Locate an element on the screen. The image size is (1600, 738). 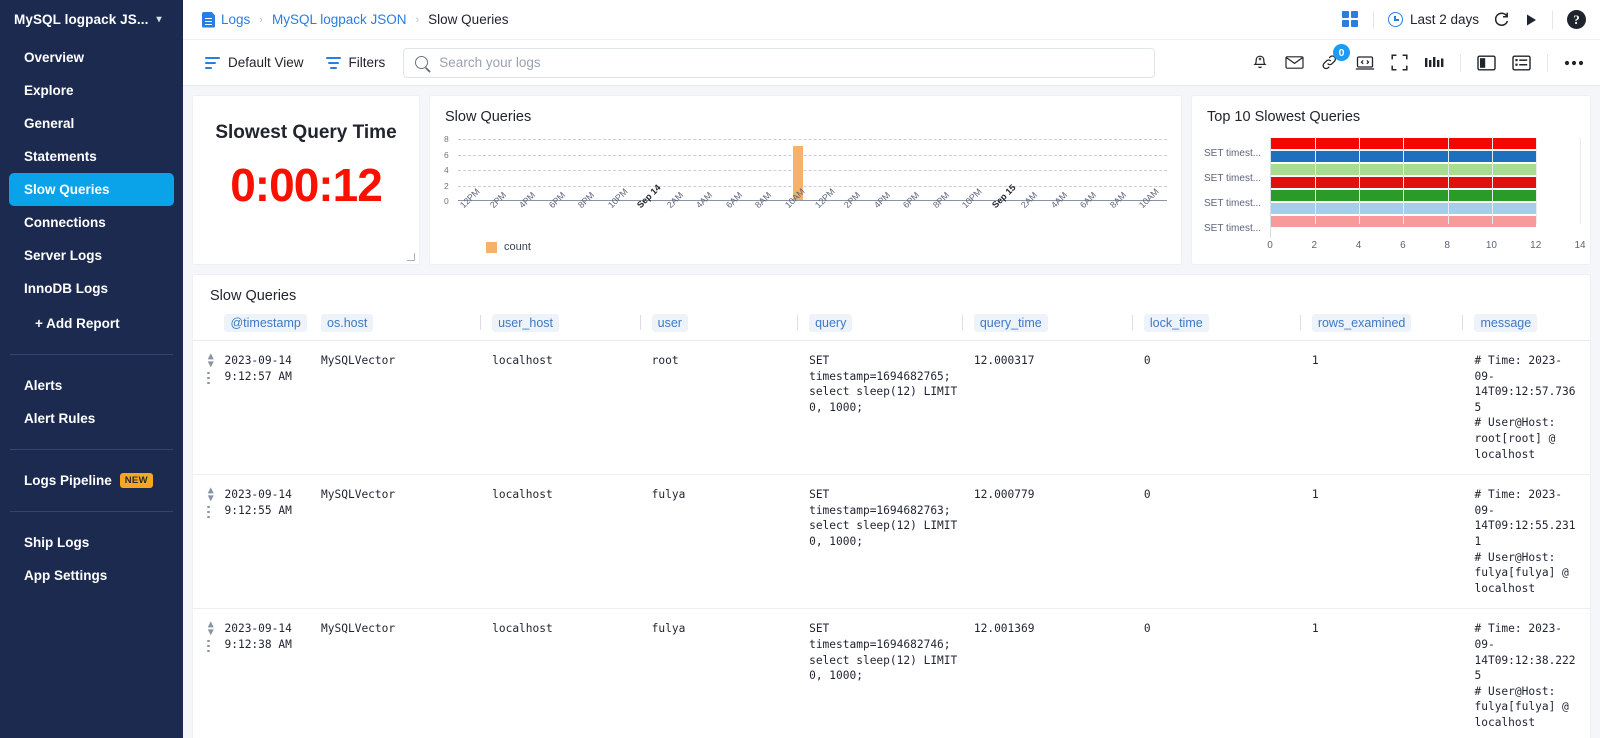
top10-x-tick: 12 is located at coordinates (1536, 245).